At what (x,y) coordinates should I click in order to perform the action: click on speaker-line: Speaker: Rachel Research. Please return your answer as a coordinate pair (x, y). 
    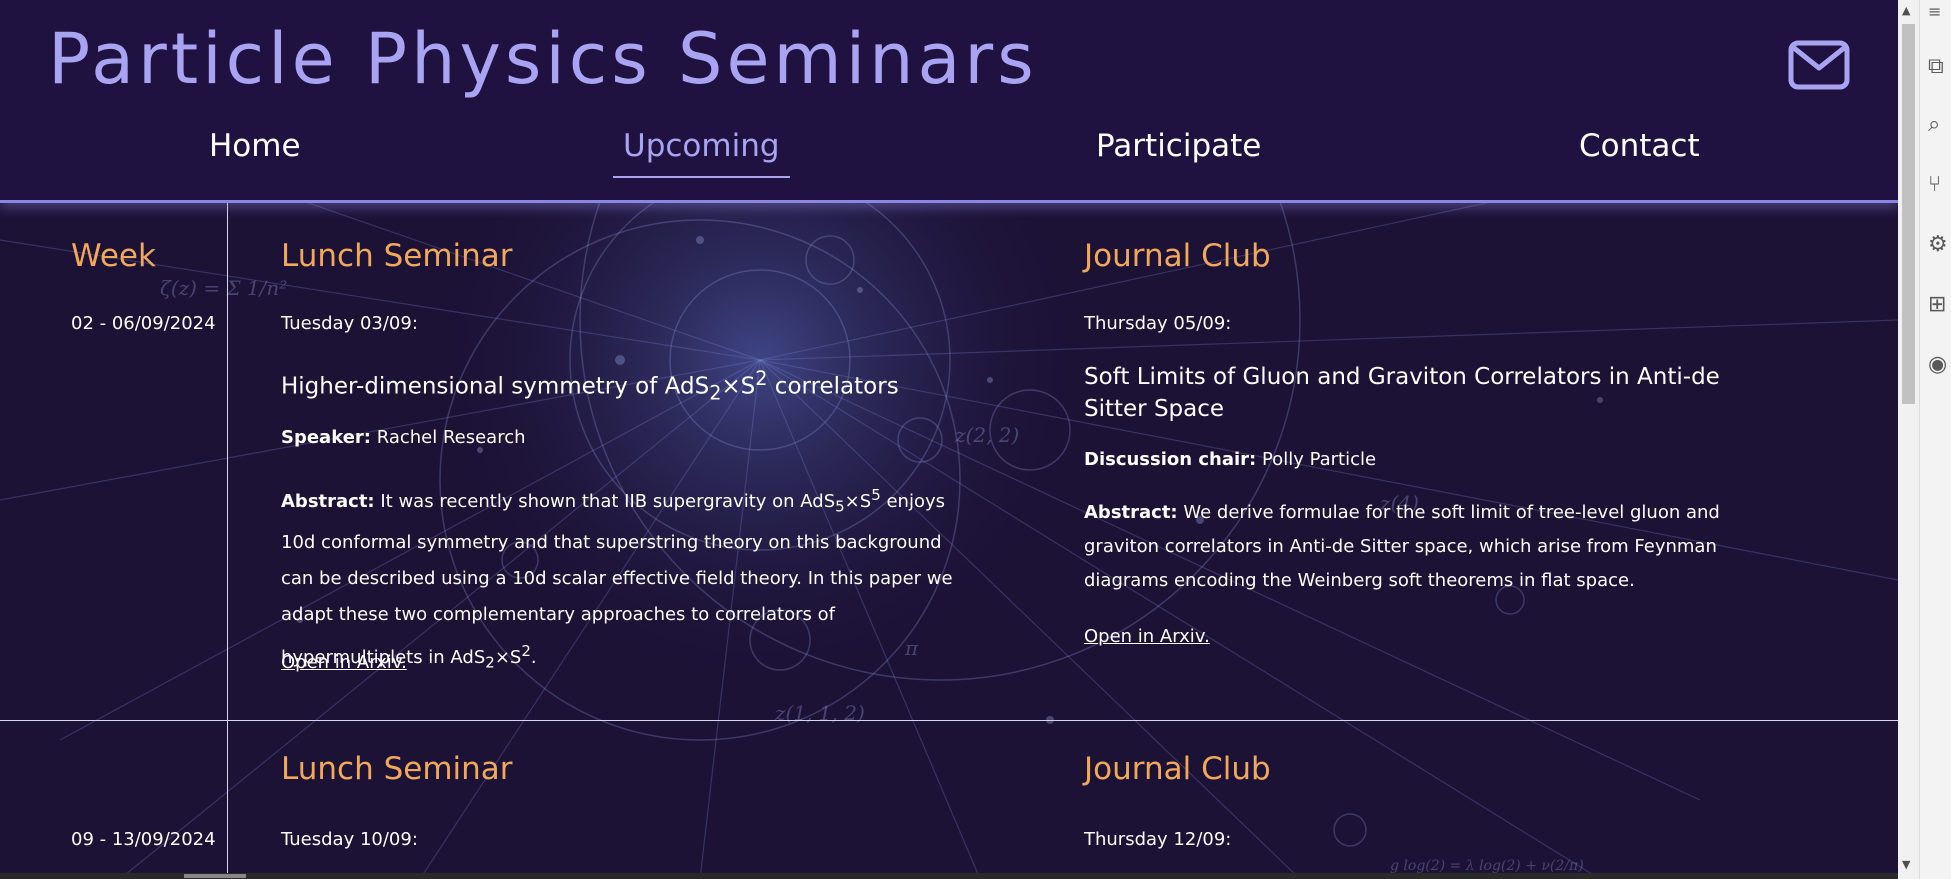
    Looking at the image, I should click on (403, 437).